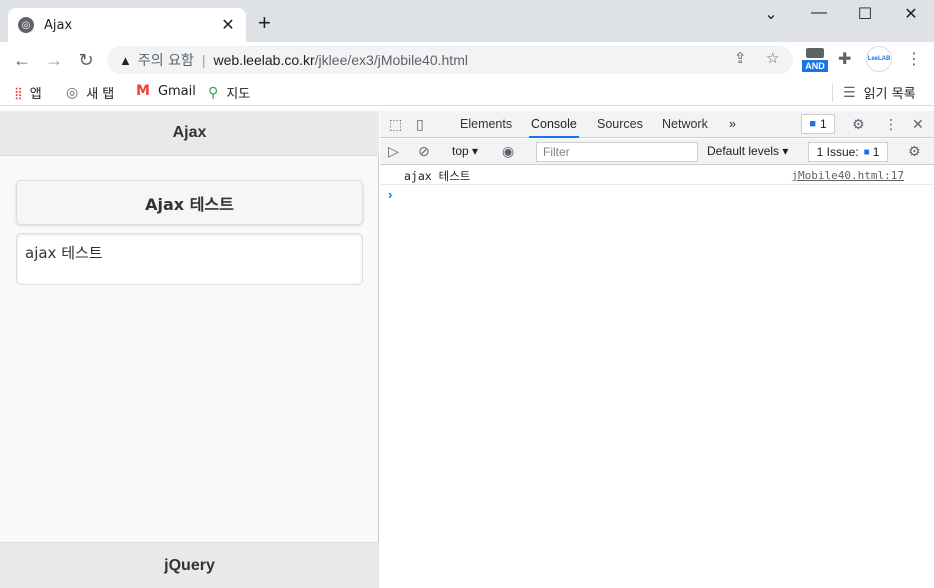  What do you see at coordinates (819, 14) in the screenshot?
I see `minimize-button: —` at bounding box center [819, 14].